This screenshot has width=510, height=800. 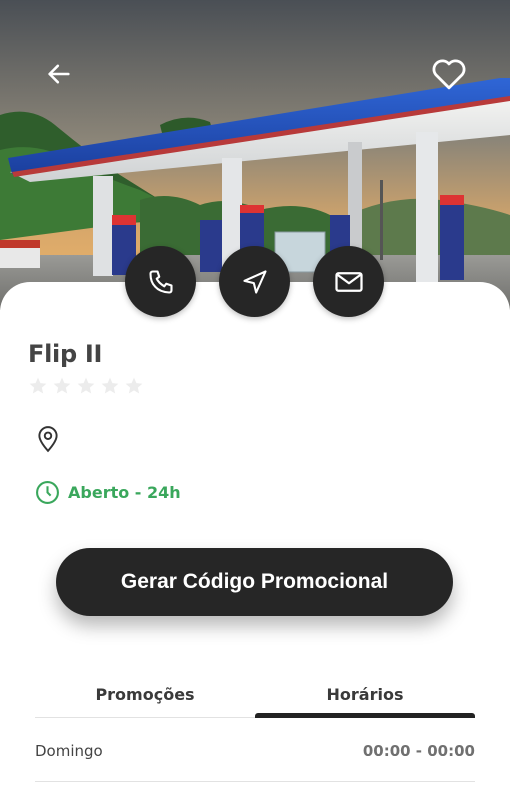 I want to click on navigate-button, so click(x=254, y=281).